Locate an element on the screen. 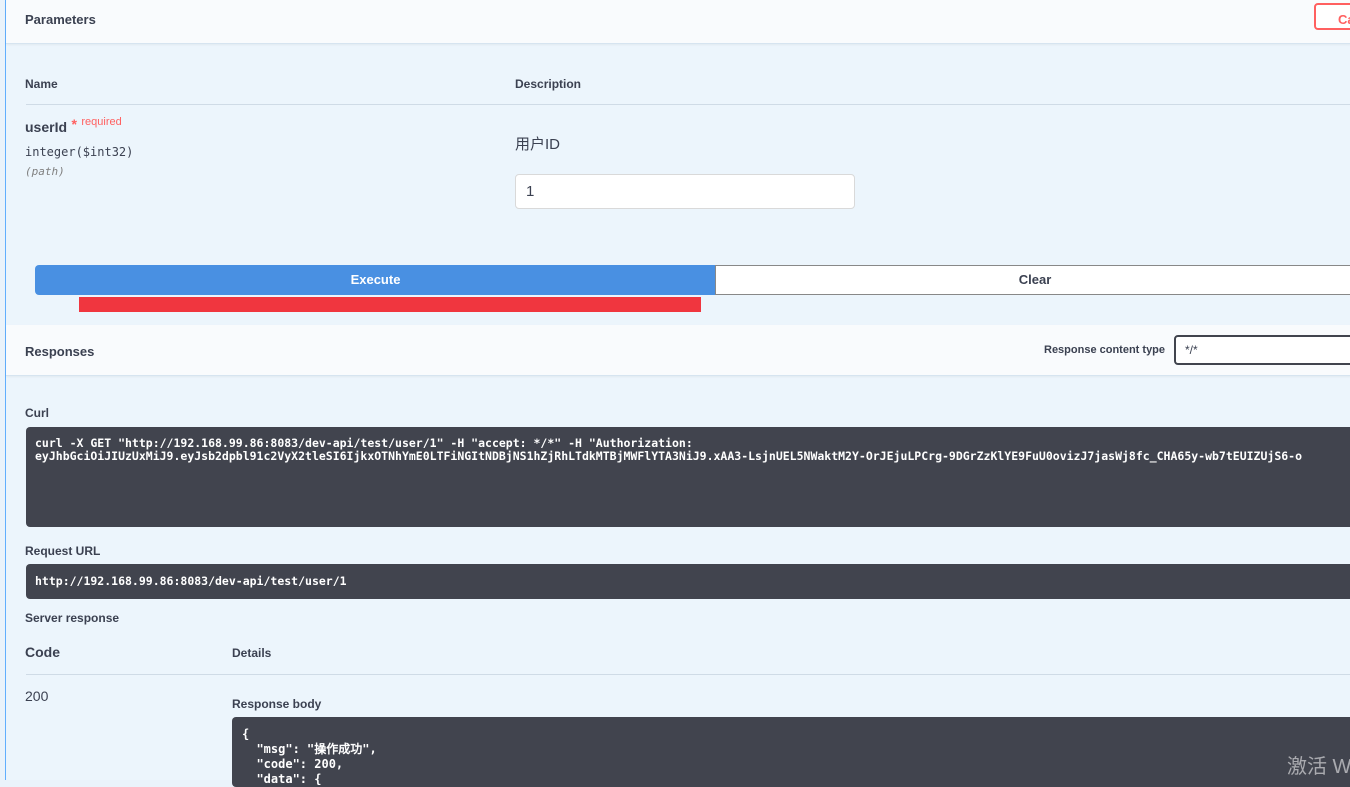  parameters-header: Parameters Ca is located at coordinates (678, 22).